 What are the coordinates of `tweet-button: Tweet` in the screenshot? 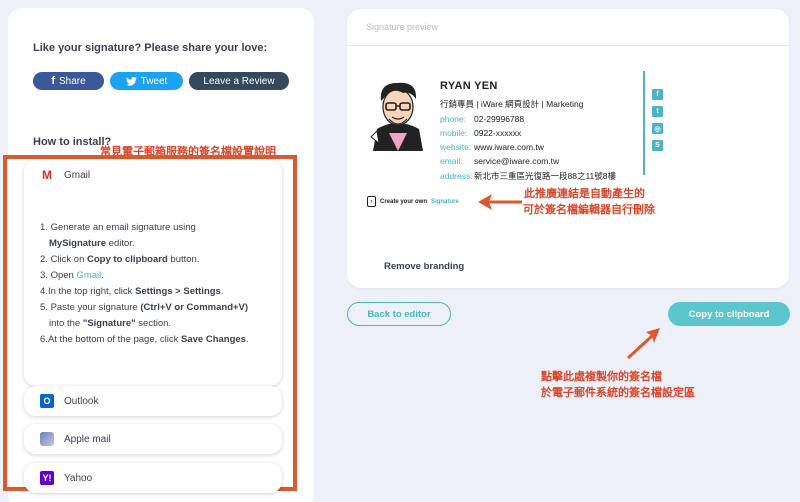 It's located at (146, 81).